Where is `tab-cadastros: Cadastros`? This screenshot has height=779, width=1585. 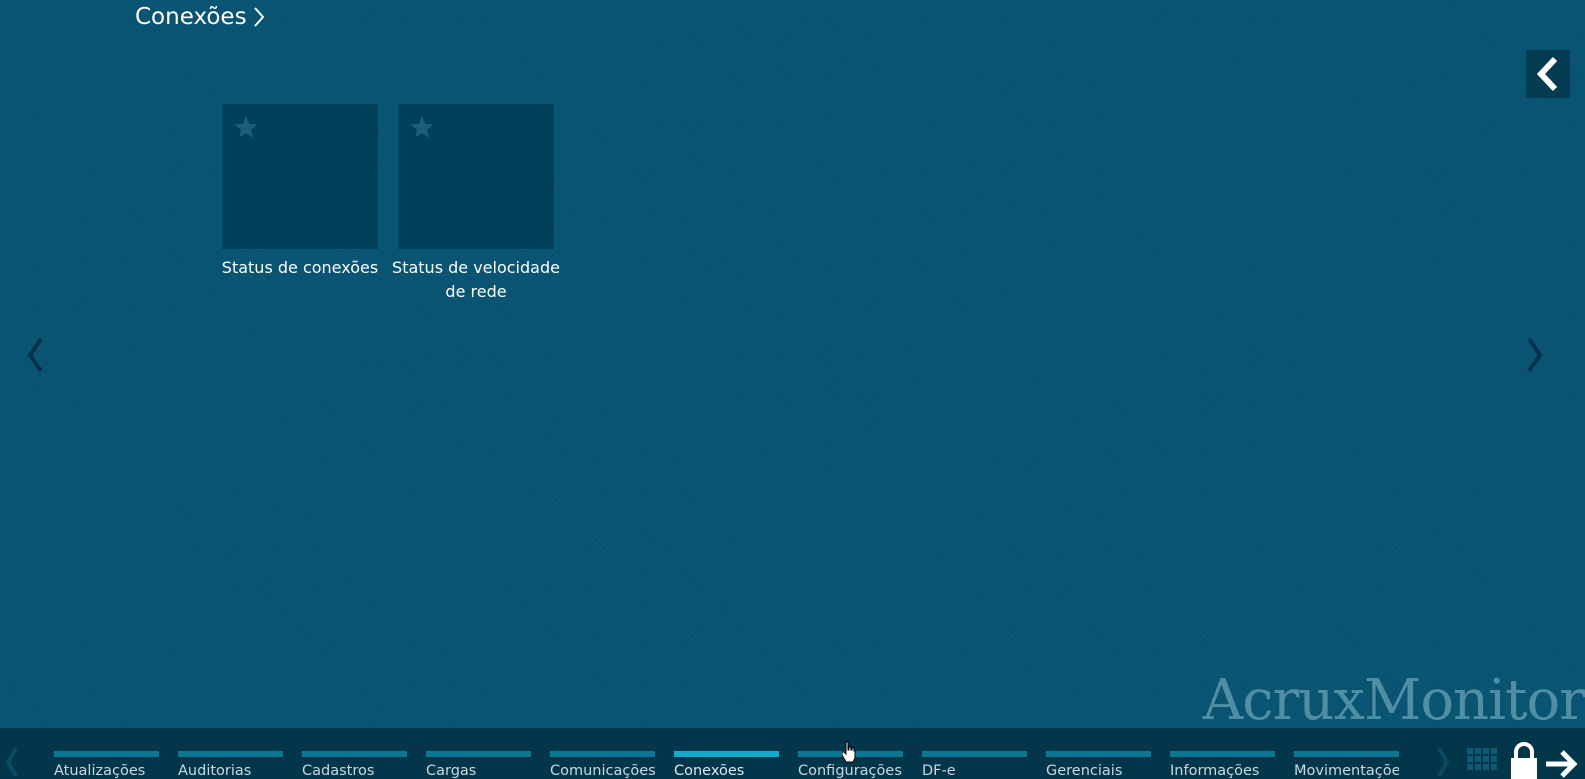
tab-cadastros: Cadastros is located at coordinates (354, 765).